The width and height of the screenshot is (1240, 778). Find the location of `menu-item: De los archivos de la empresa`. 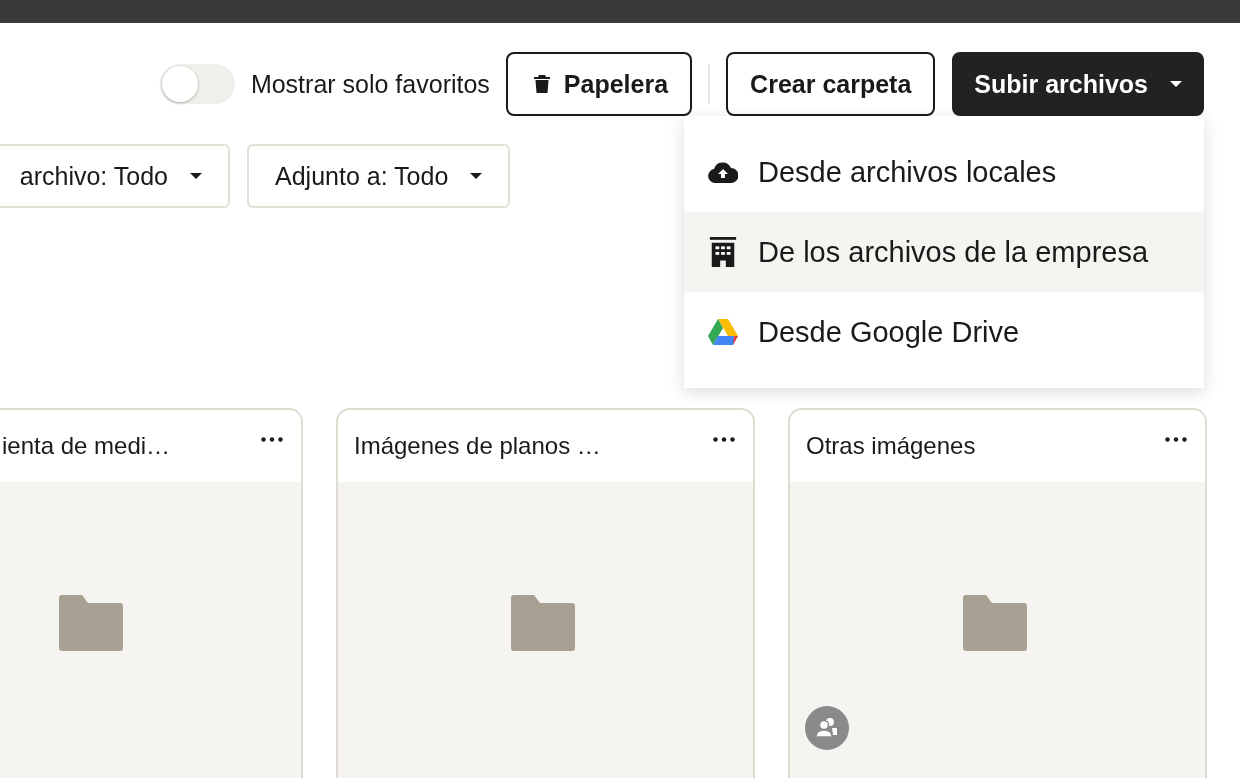

menu-item: De los archivos de la empresa is located at coordinates (944, 252).